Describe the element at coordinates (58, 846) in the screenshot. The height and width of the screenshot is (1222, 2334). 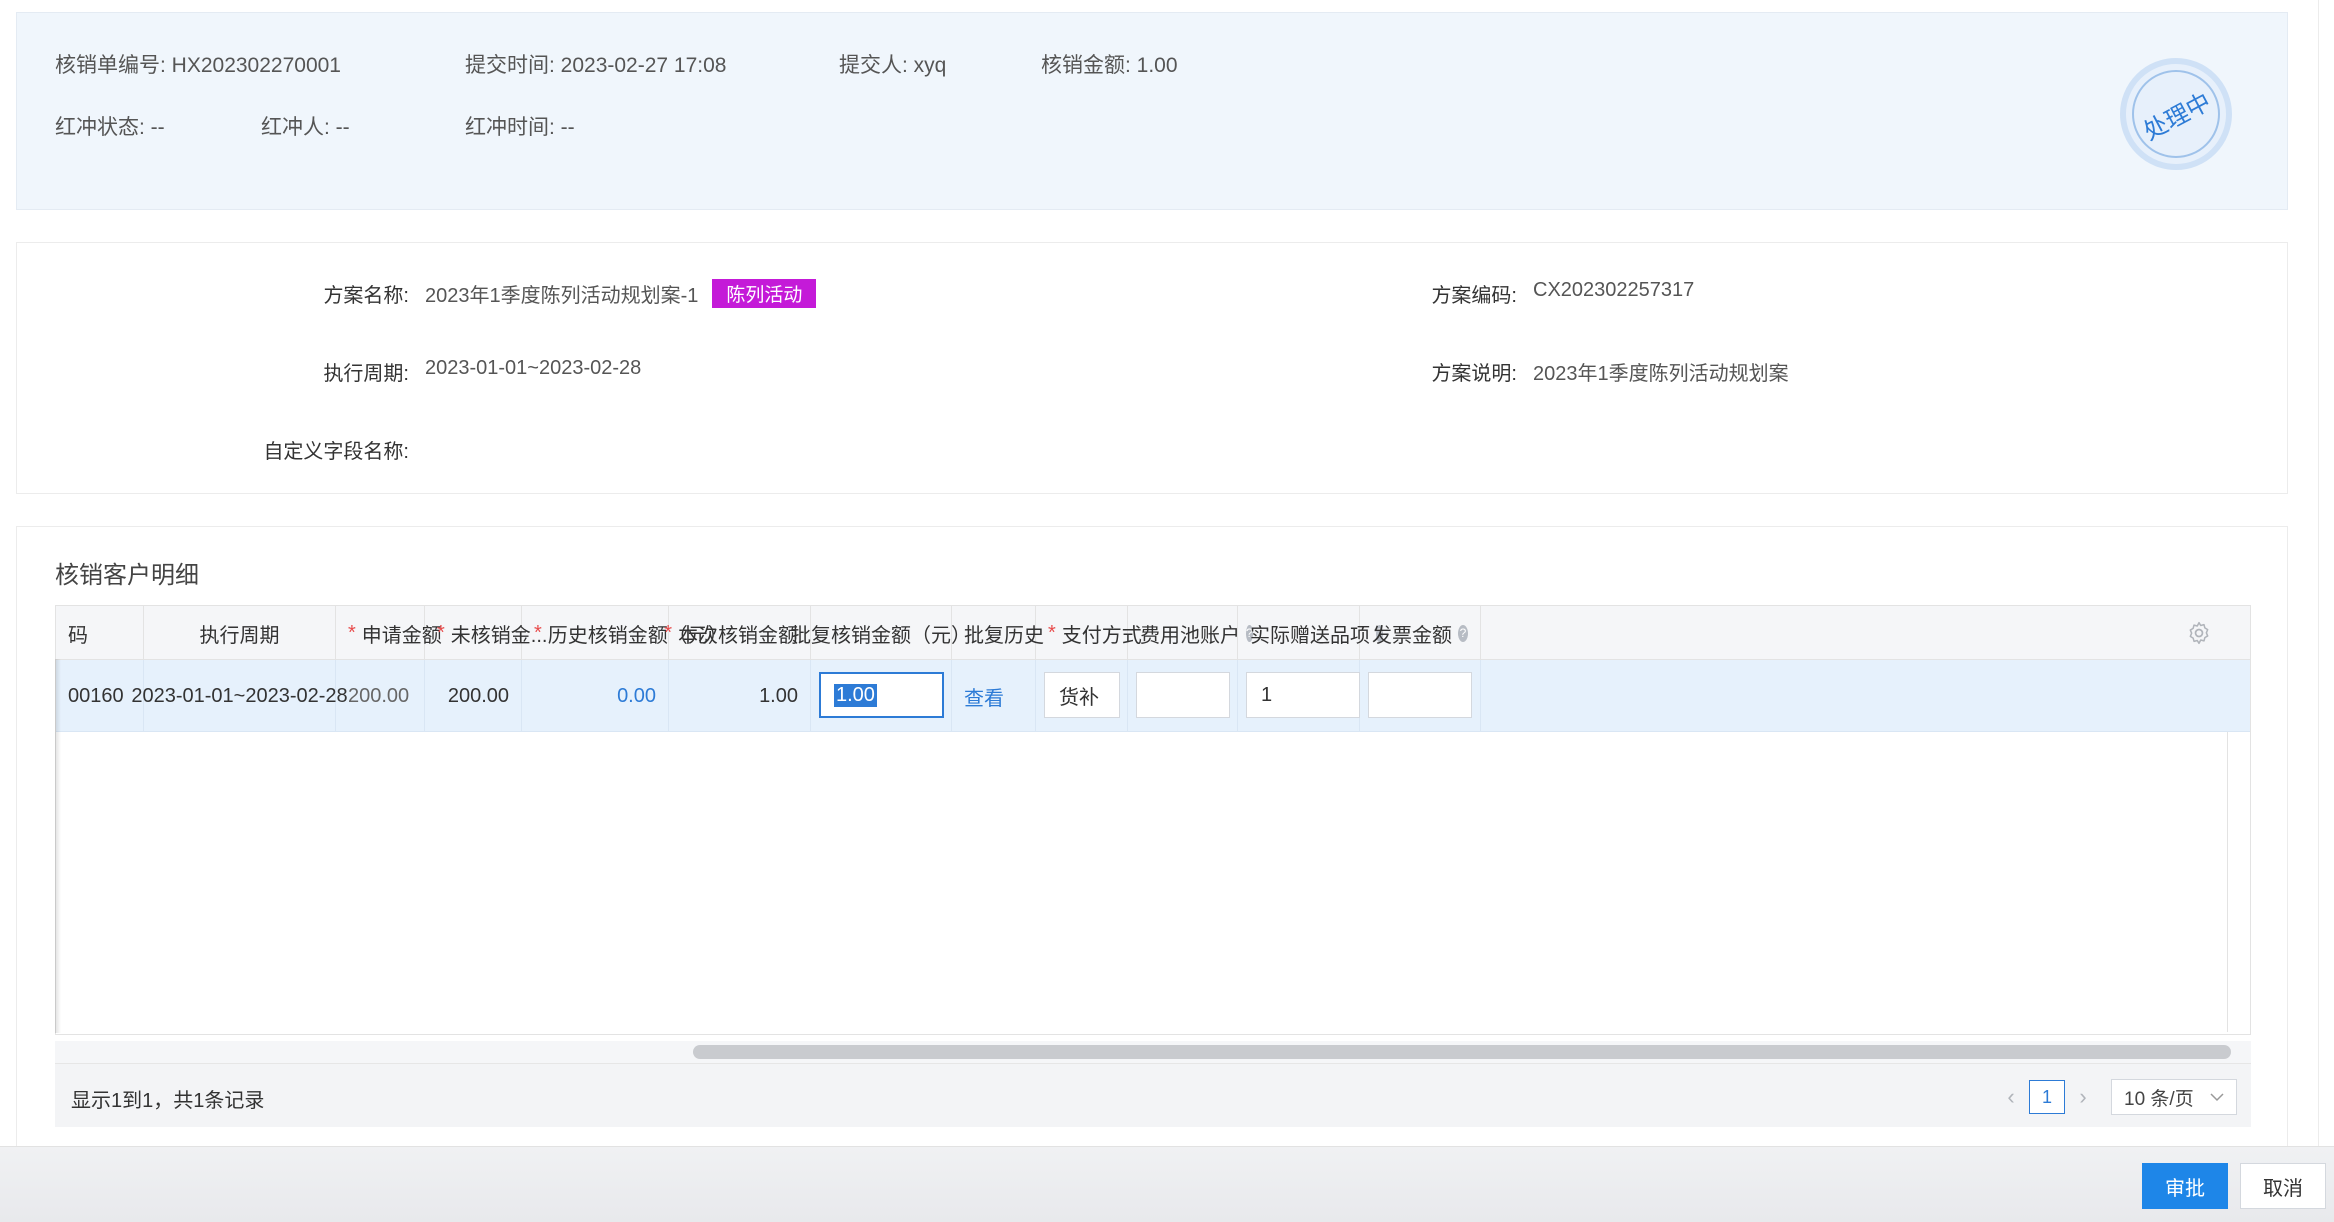
I see `fixed-column-shadow` at that location.